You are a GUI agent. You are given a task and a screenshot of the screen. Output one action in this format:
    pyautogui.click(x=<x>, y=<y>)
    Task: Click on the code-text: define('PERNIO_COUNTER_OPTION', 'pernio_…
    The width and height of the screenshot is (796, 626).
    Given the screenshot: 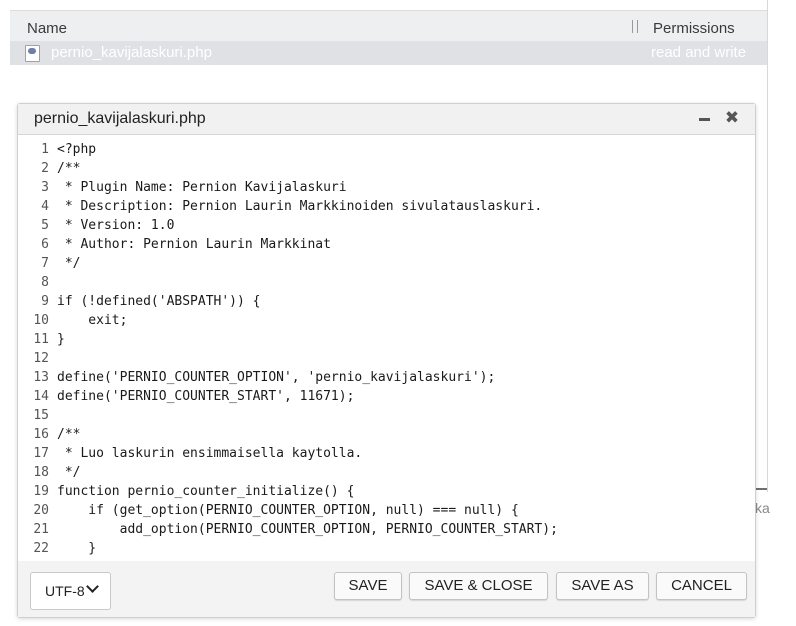 What is the action you would take?
    pyautogui.click(x=276, y=377)
    